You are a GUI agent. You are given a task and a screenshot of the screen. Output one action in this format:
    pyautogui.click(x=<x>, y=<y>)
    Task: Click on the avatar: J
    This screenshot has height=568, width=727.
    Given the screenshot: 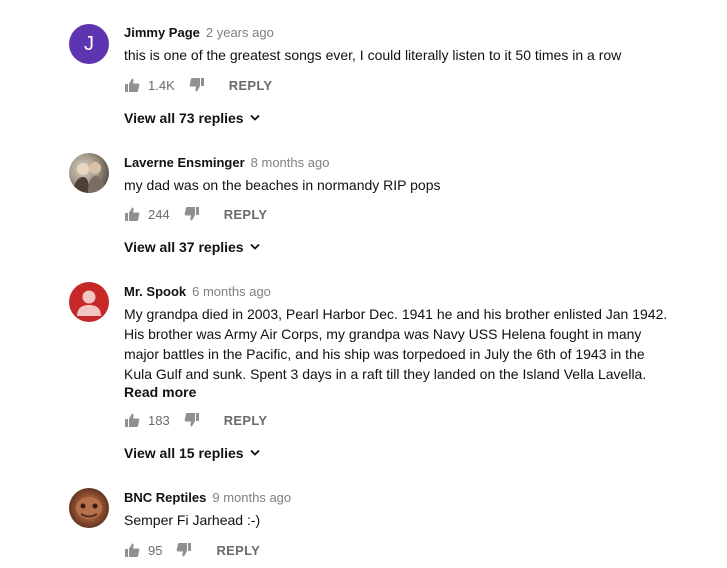 What is the action you would take?
    pyautogui.click(x=89, y=44)
    